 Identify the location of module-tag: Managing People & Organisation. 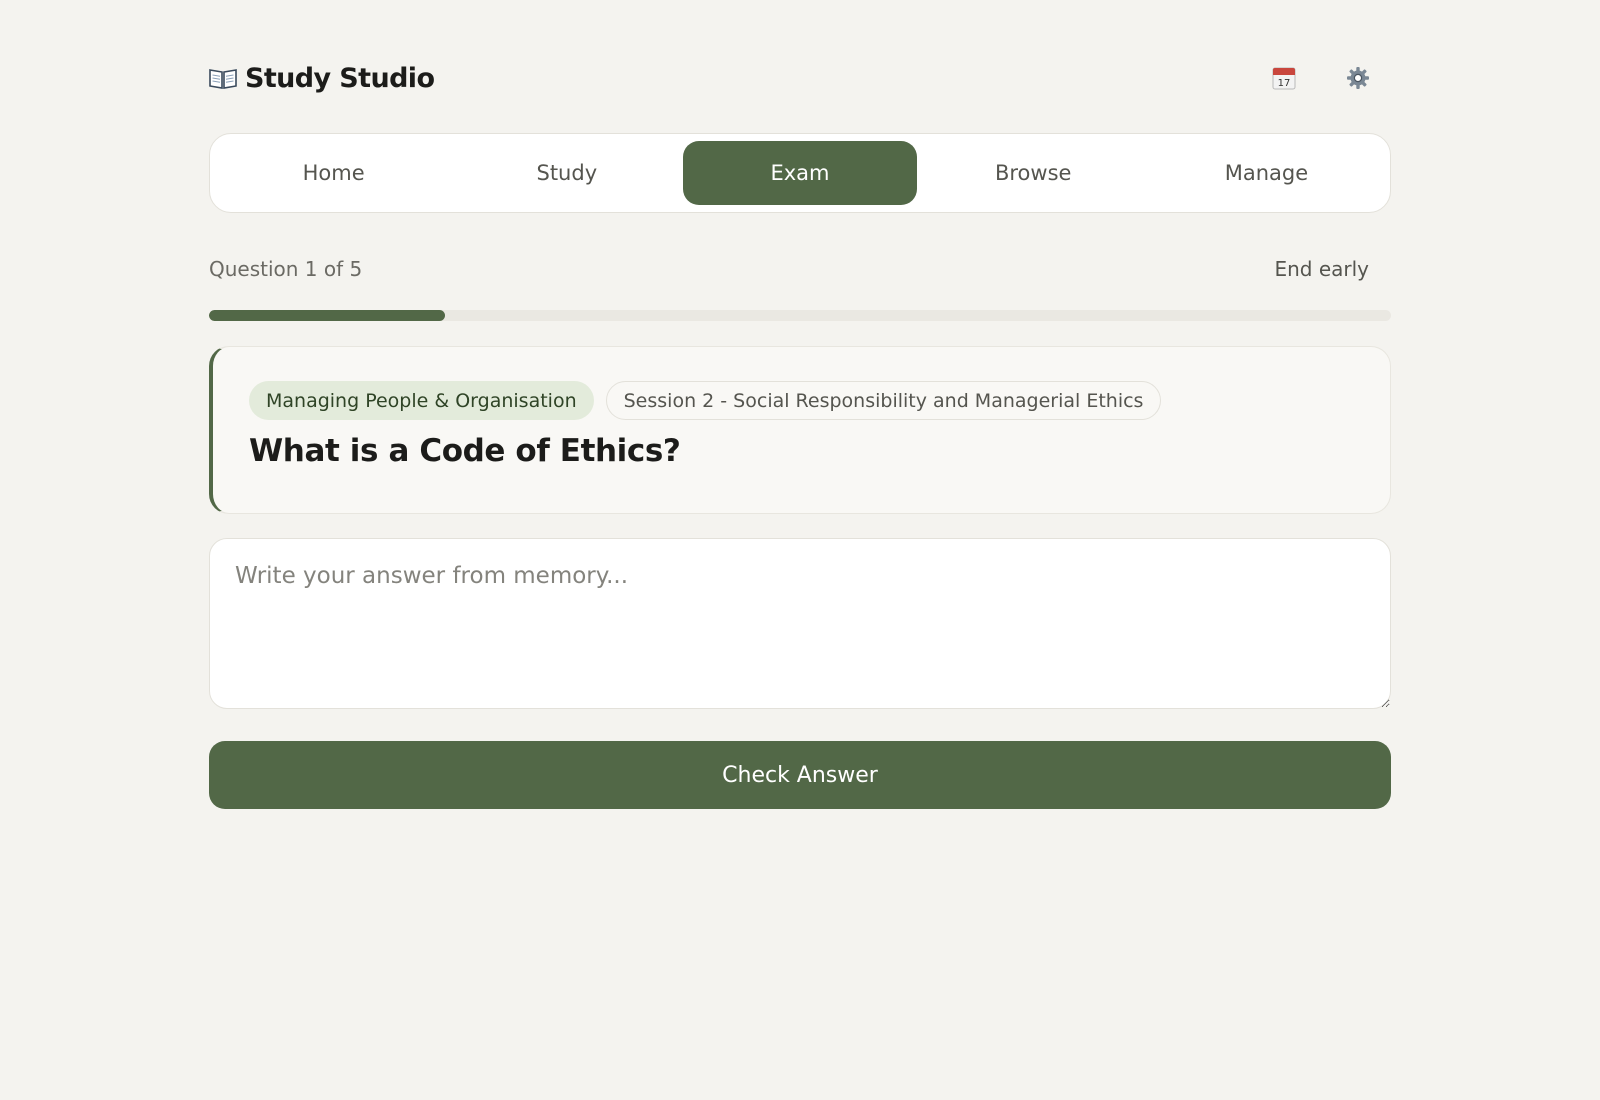
(421, 400).